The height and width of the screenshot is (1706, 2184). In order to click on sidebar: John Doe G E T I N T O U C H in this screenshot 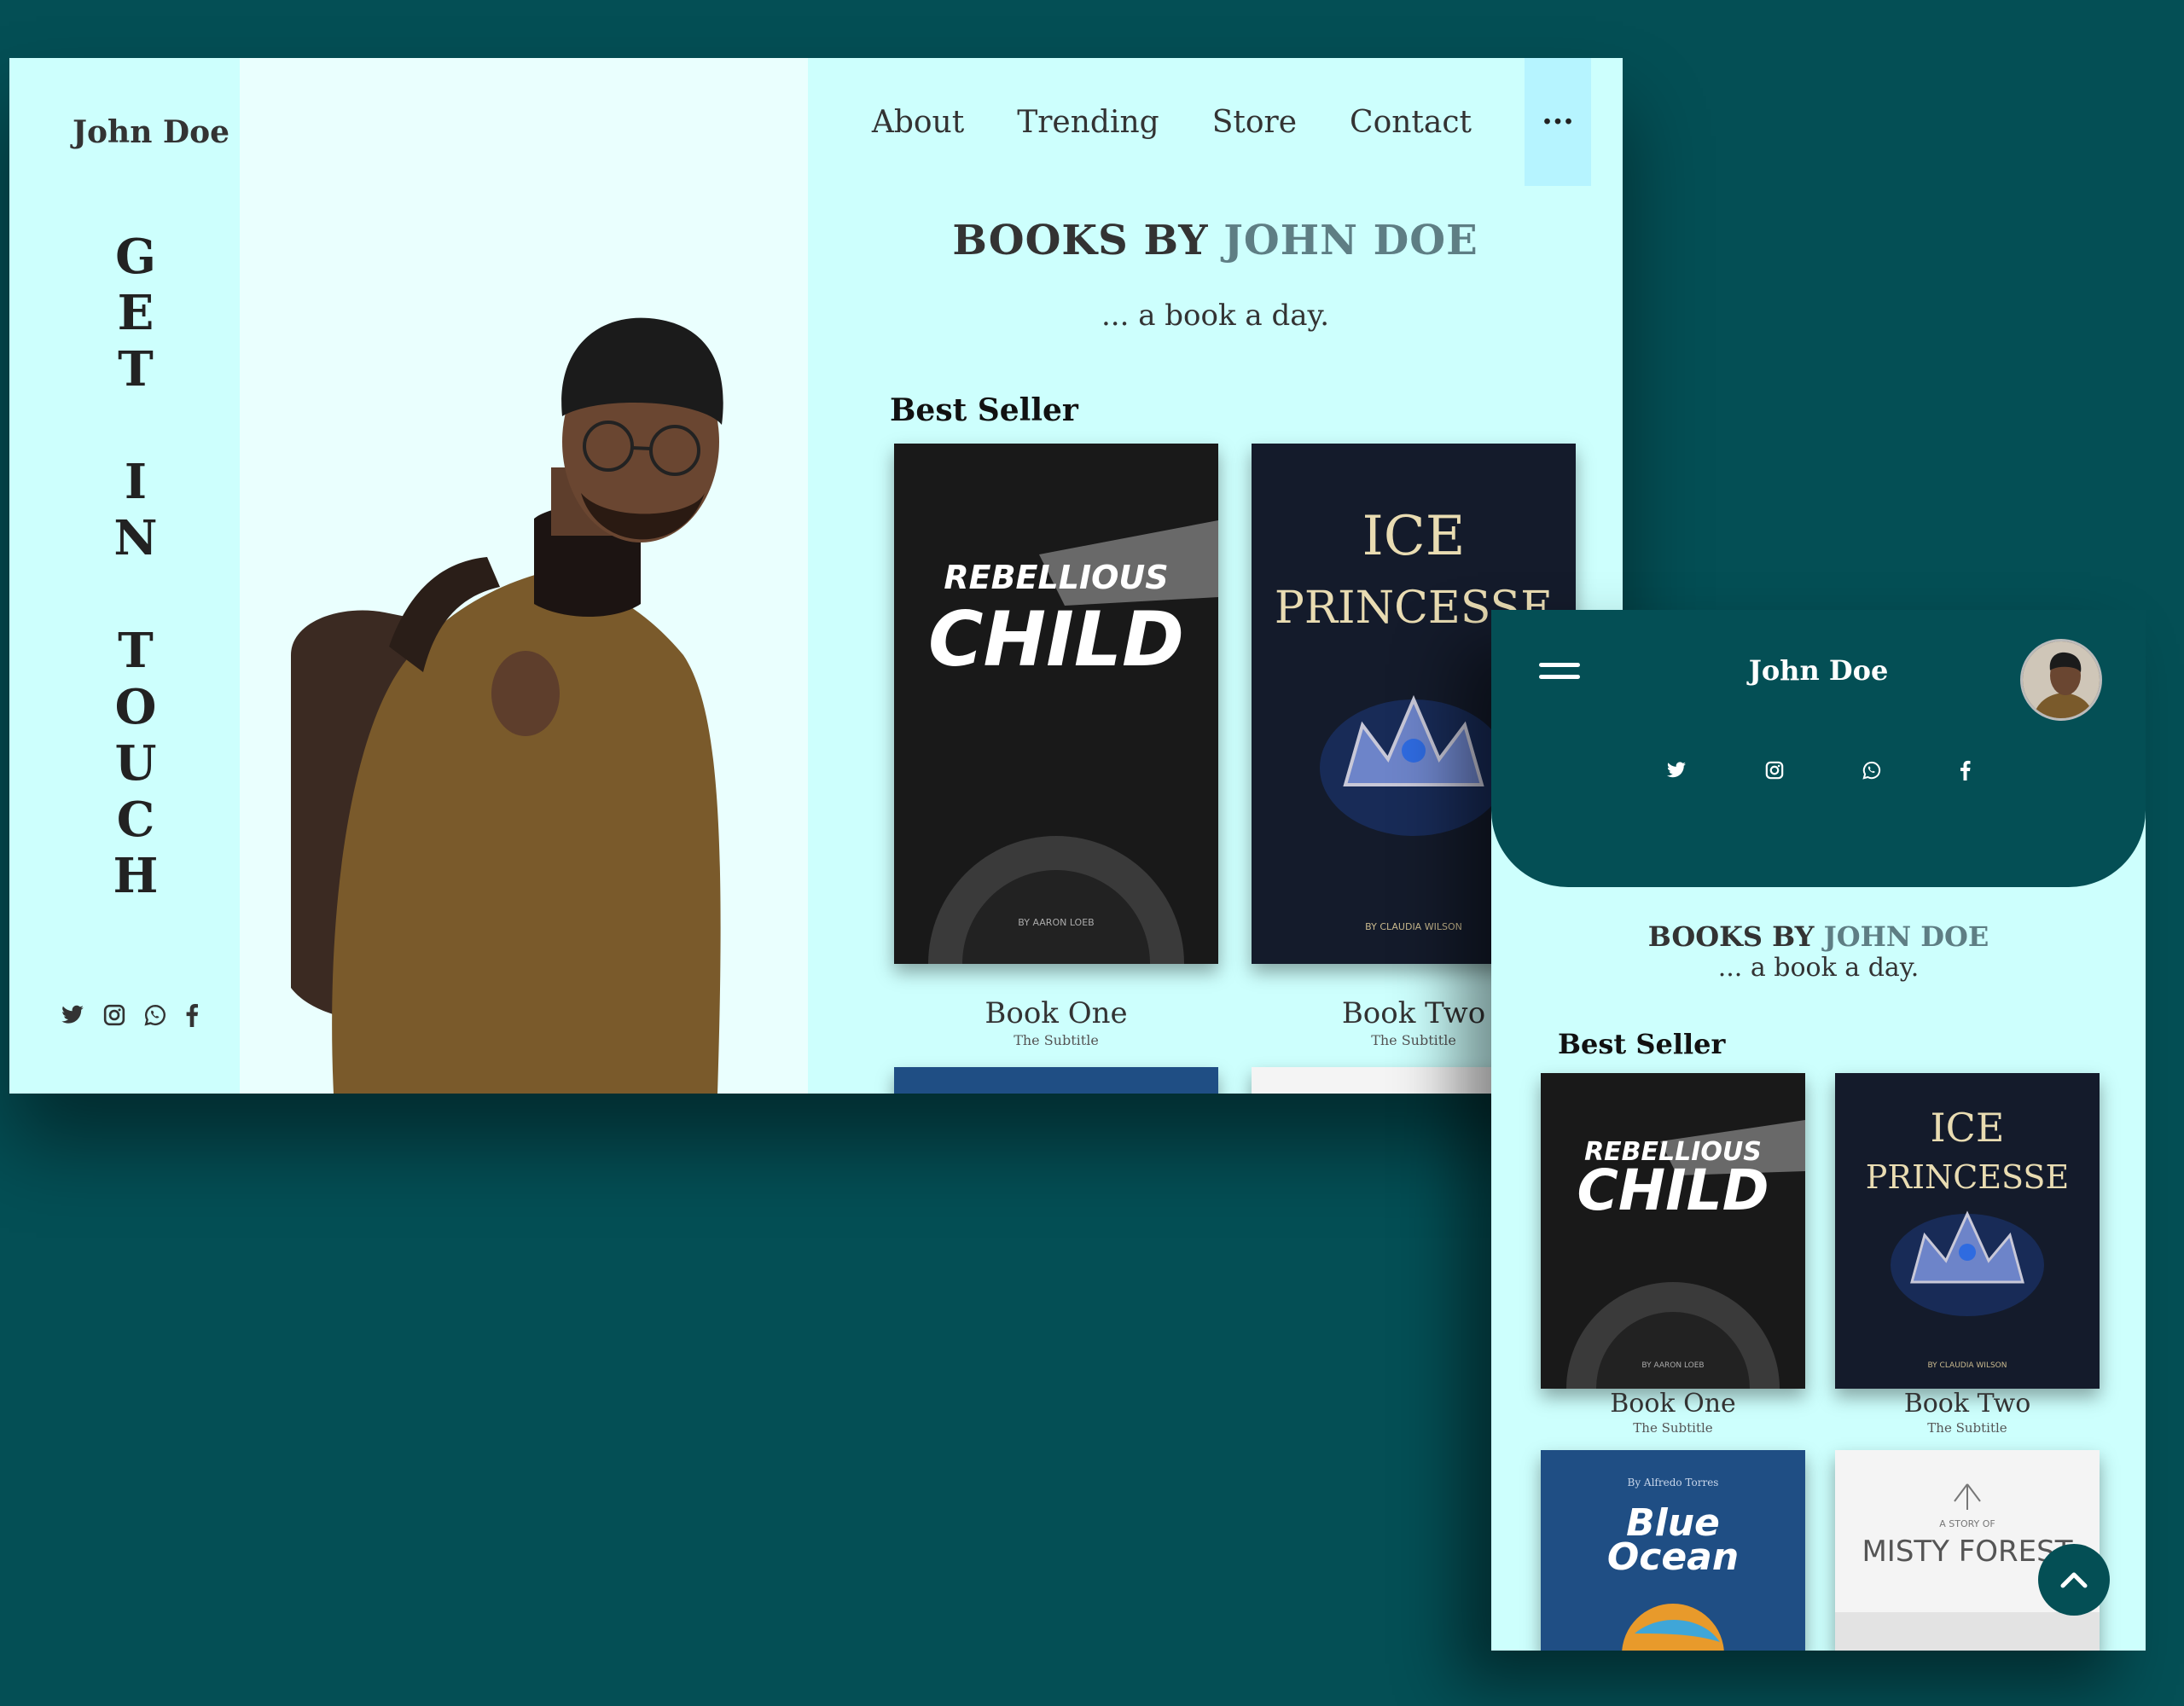, I will do `click(124, 576)`.